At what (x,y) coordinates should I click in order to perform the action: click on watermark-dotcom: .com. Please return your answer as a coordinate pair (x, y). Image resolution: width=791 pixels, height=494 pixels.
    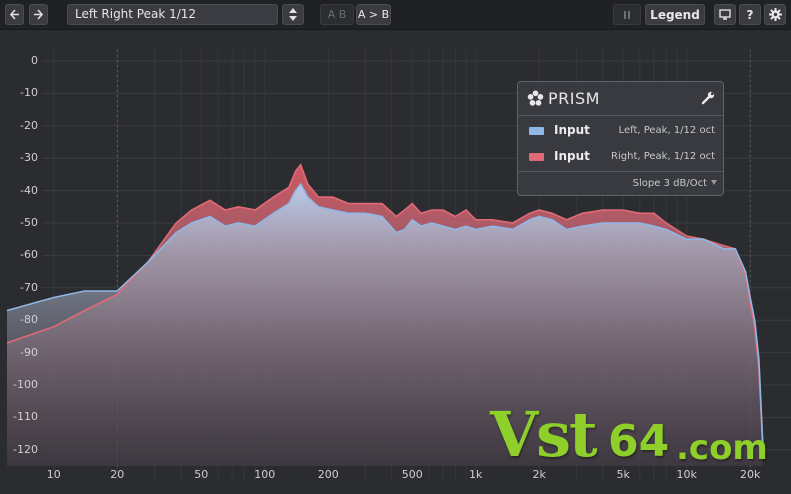
    Looking at the image, I should click on (722, 448).